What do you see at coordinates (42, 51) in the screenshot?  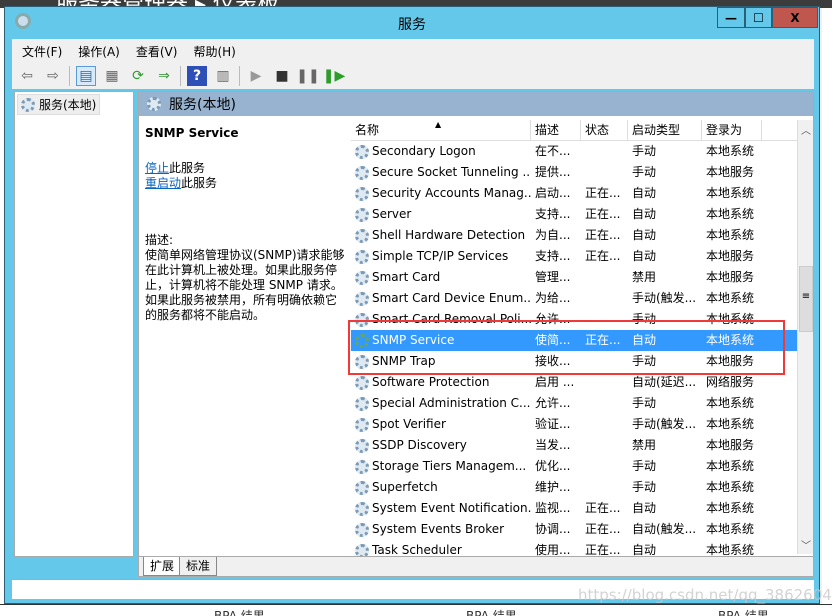 I see `menu-file: 文件(F)` at bounding box center [42, 51].